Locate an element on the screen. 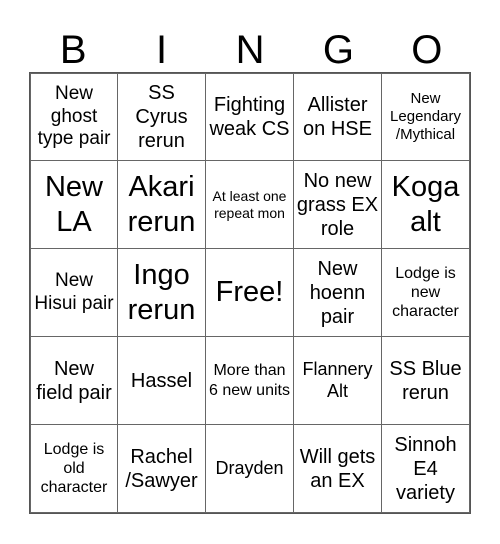  bingo-cell: Allister on HSE is located at coordinates (337, 117).